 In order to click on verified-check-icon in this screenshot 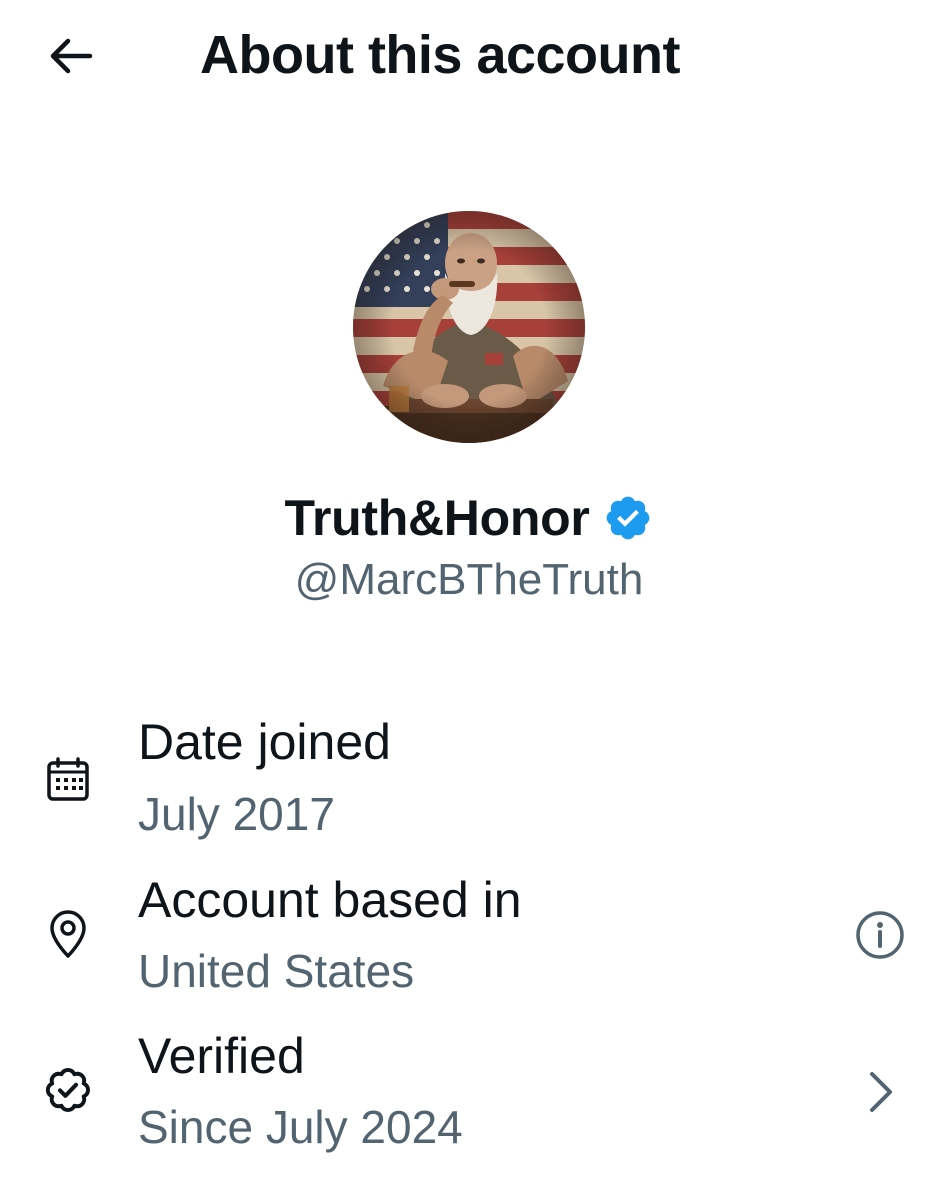, I will do `click(68, 1090)`.